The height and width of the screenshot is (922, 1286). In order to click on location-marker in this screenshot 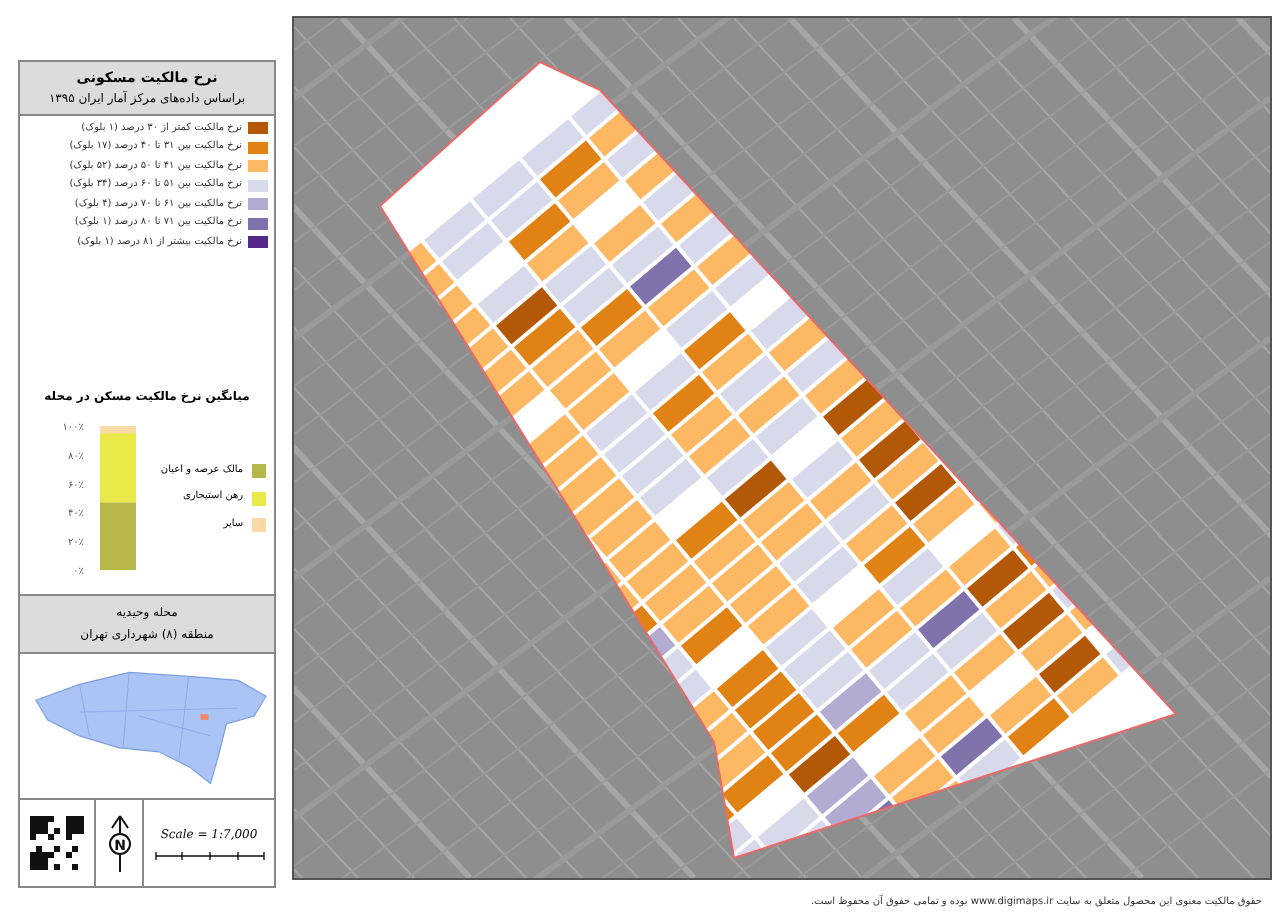, I will do `click(204, 717)`.